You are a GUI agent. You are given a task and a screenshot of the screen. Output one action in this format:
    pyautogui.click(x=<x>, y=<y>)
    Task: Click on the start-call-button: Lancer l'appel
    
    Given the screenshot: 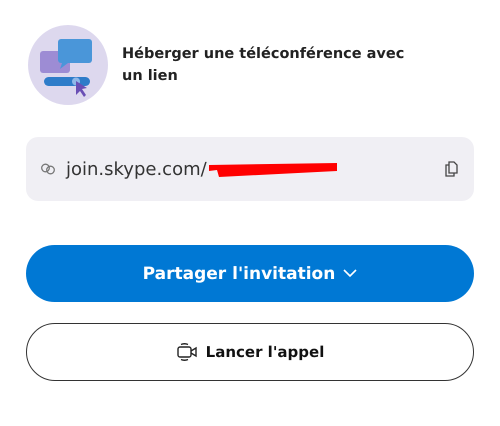 What is the action you would take?
    pyautogui.click(x=250, y=352)
    